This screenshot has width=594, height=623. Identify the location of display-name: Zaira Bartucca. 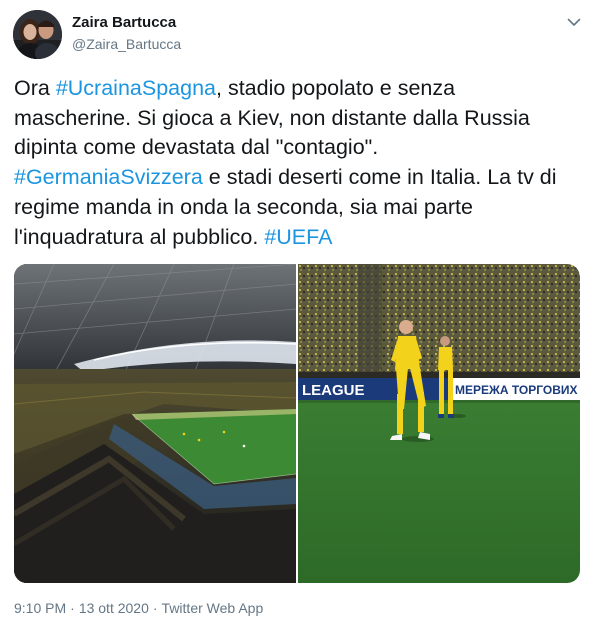
(124, 23).